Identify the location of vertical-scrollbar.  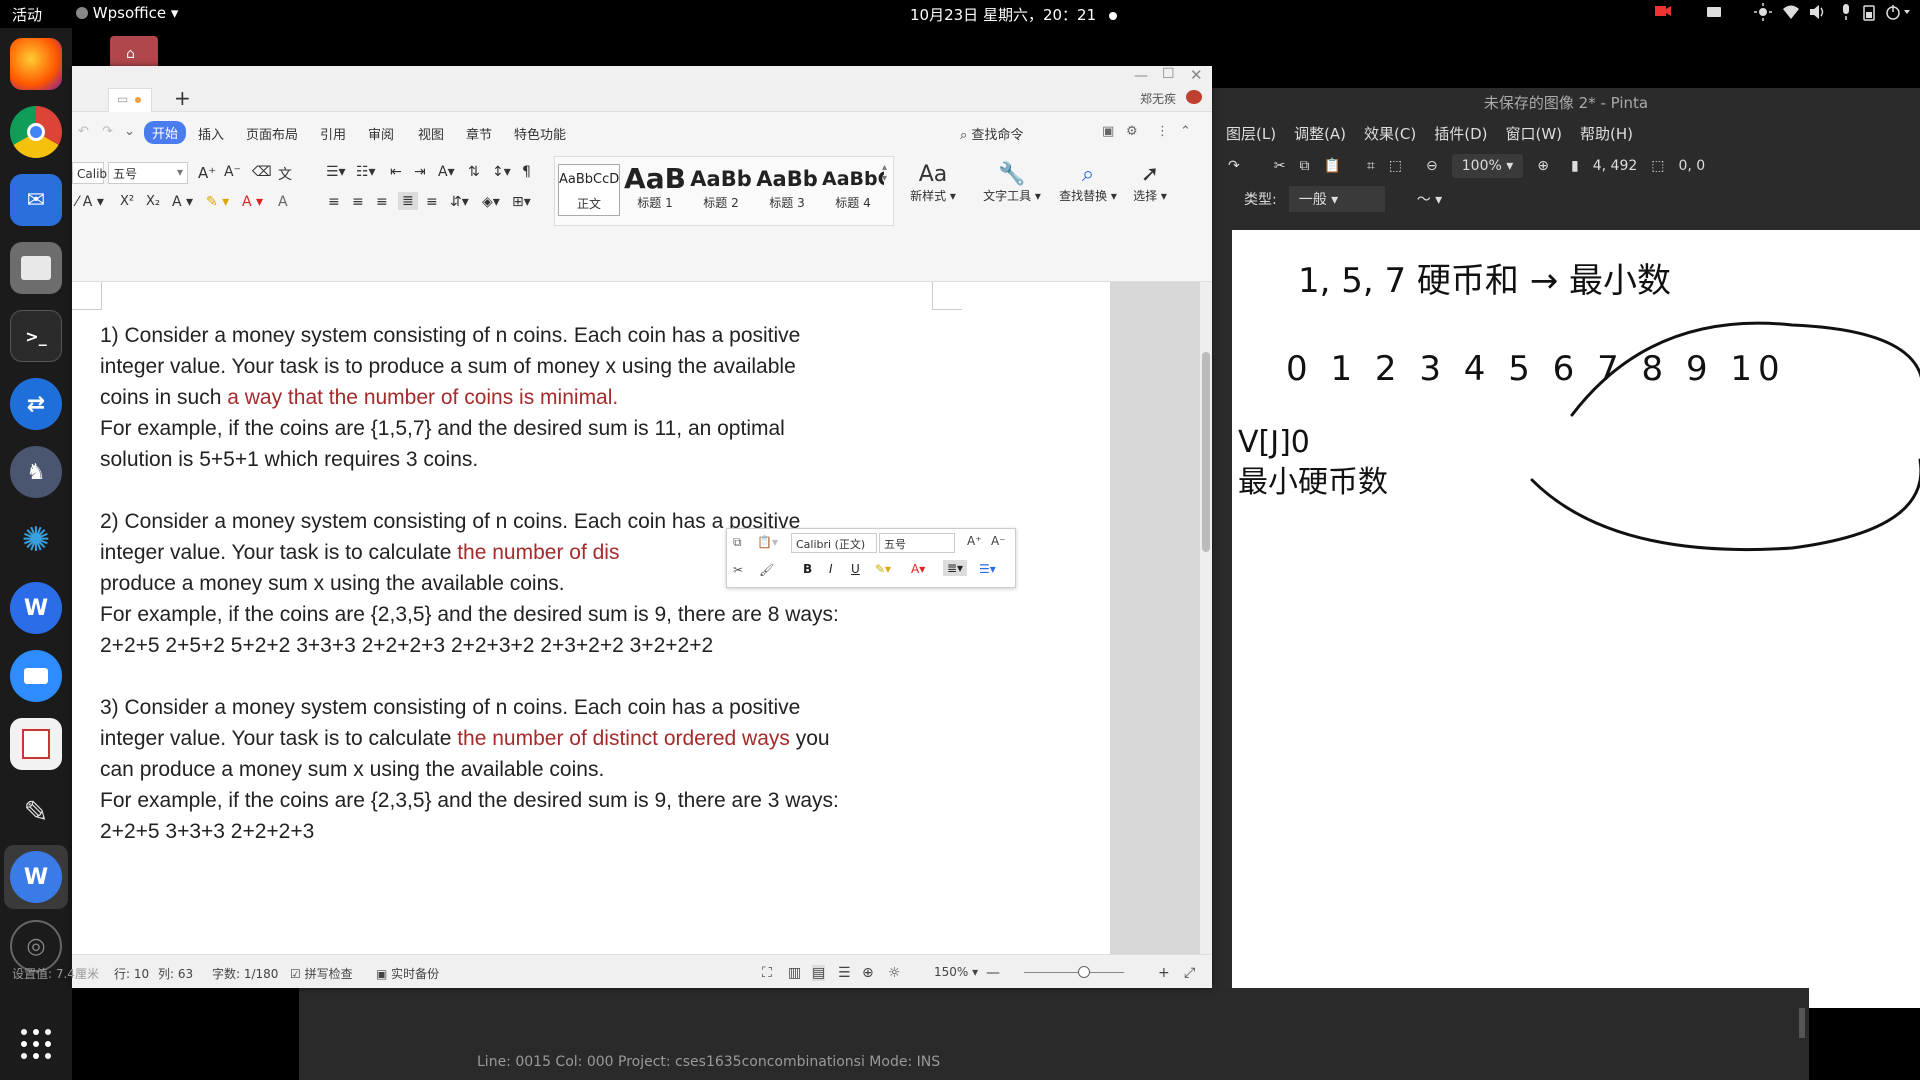
(1206, 618).